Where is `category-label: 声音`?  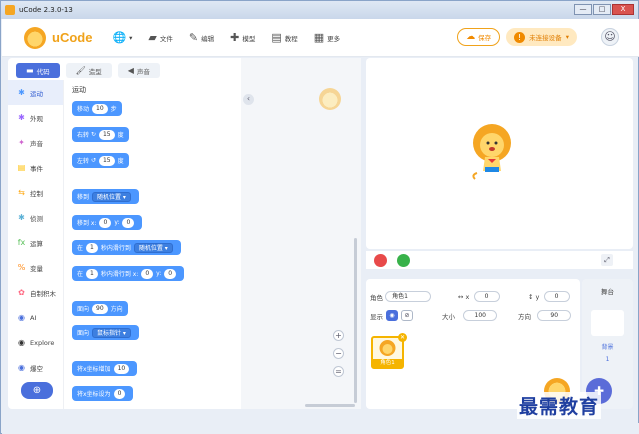
category-label: 声音 is located at coordinates (36, 143).